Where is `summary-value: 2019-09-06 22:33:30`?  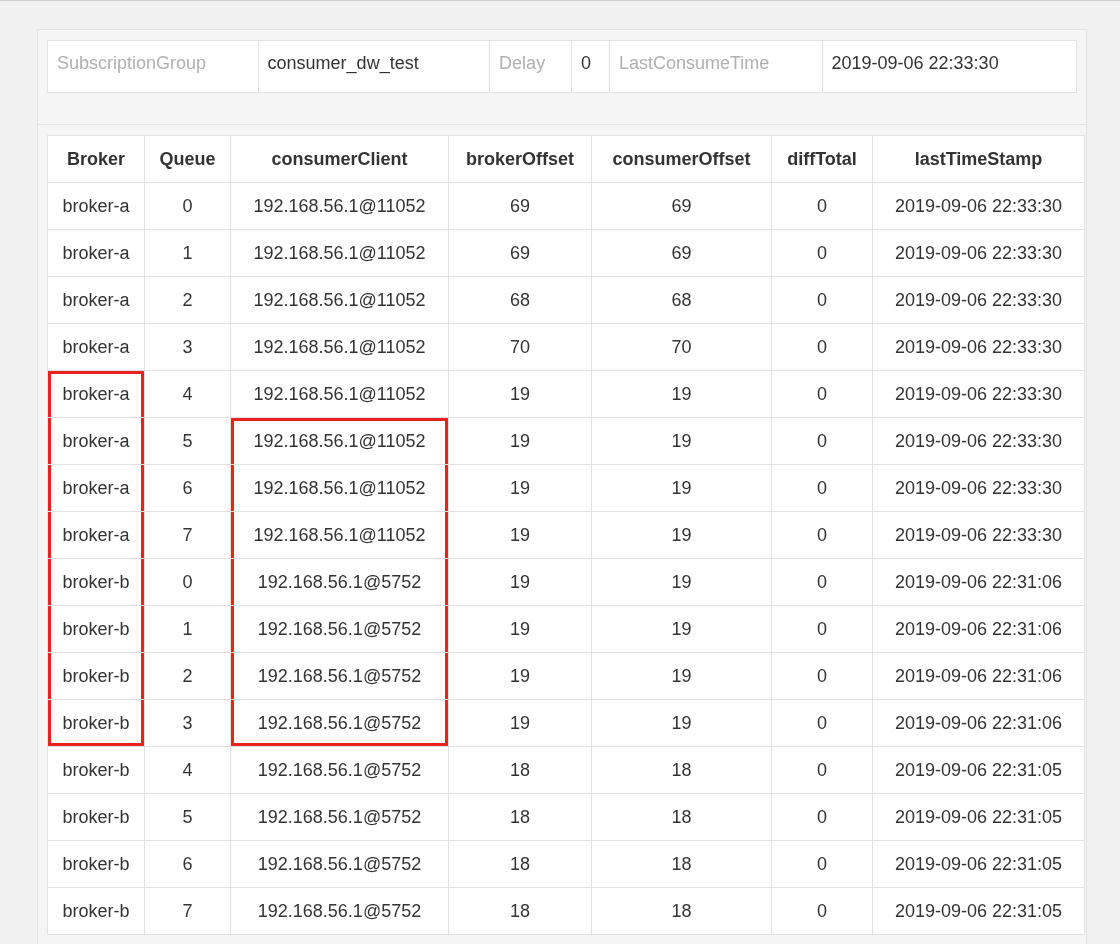
summary-value: 2019-09-06 22:33:30 is located at coordinates (915, 63).